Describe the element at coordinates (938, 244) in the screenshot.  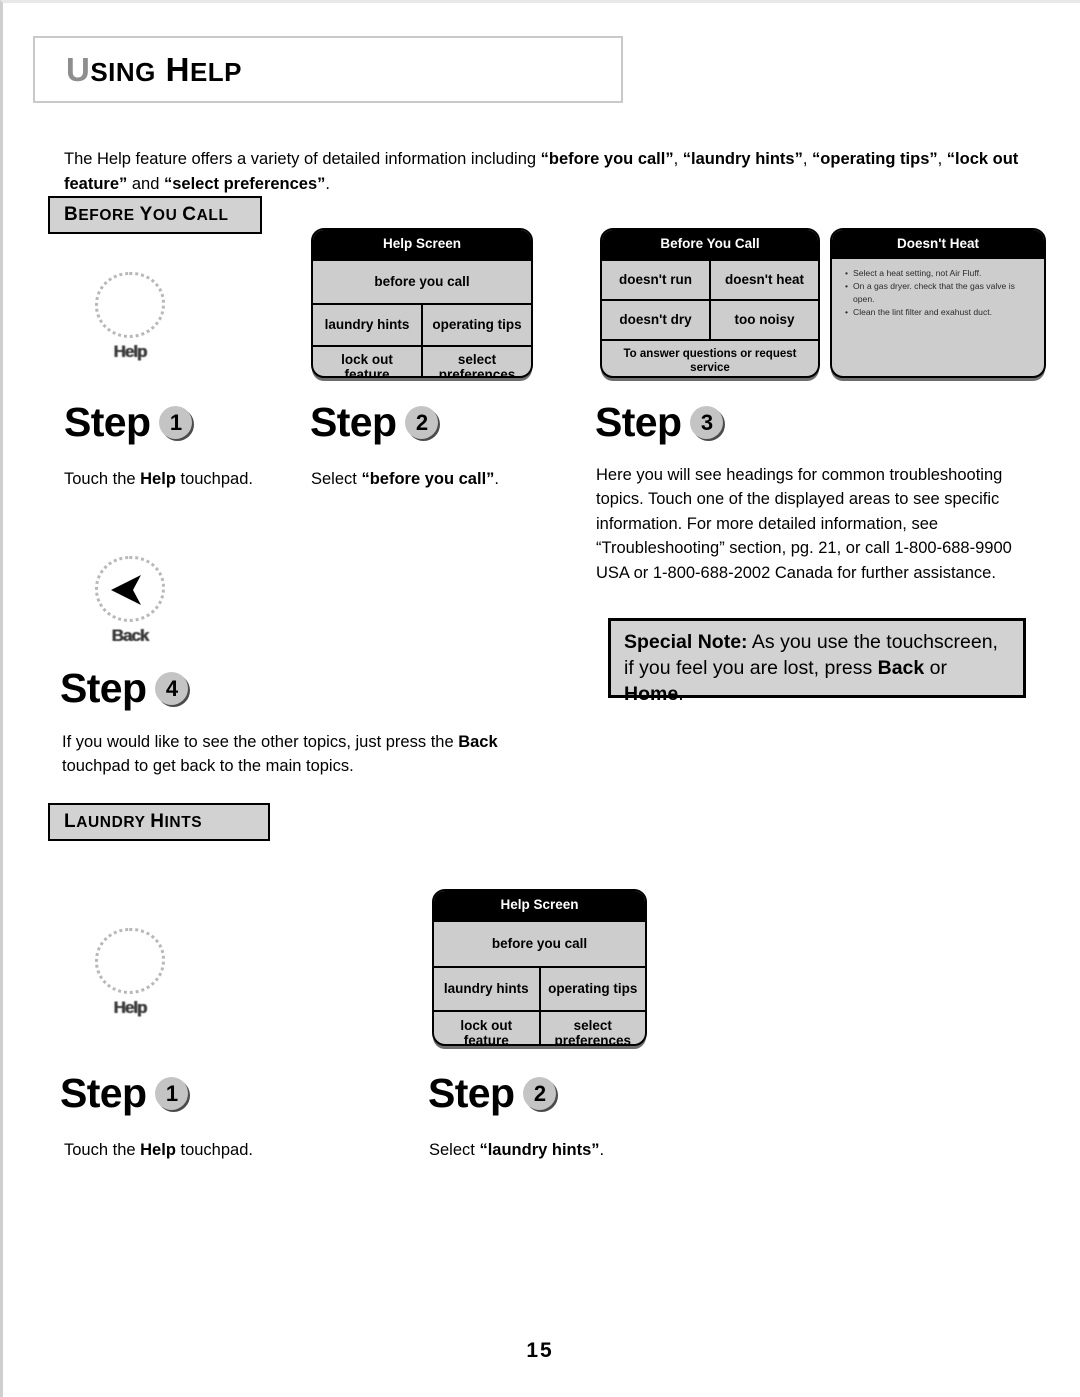
I see `screen-title-doesnt-heat: Doesn't Heat` at that location.